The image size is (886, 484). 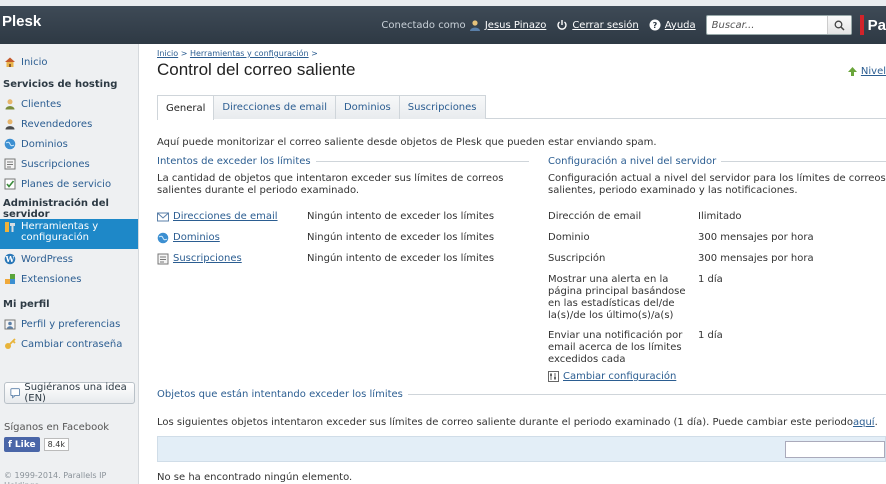 I want to click on logout-link: Cerrar sesión, so click(x=597, y=25).